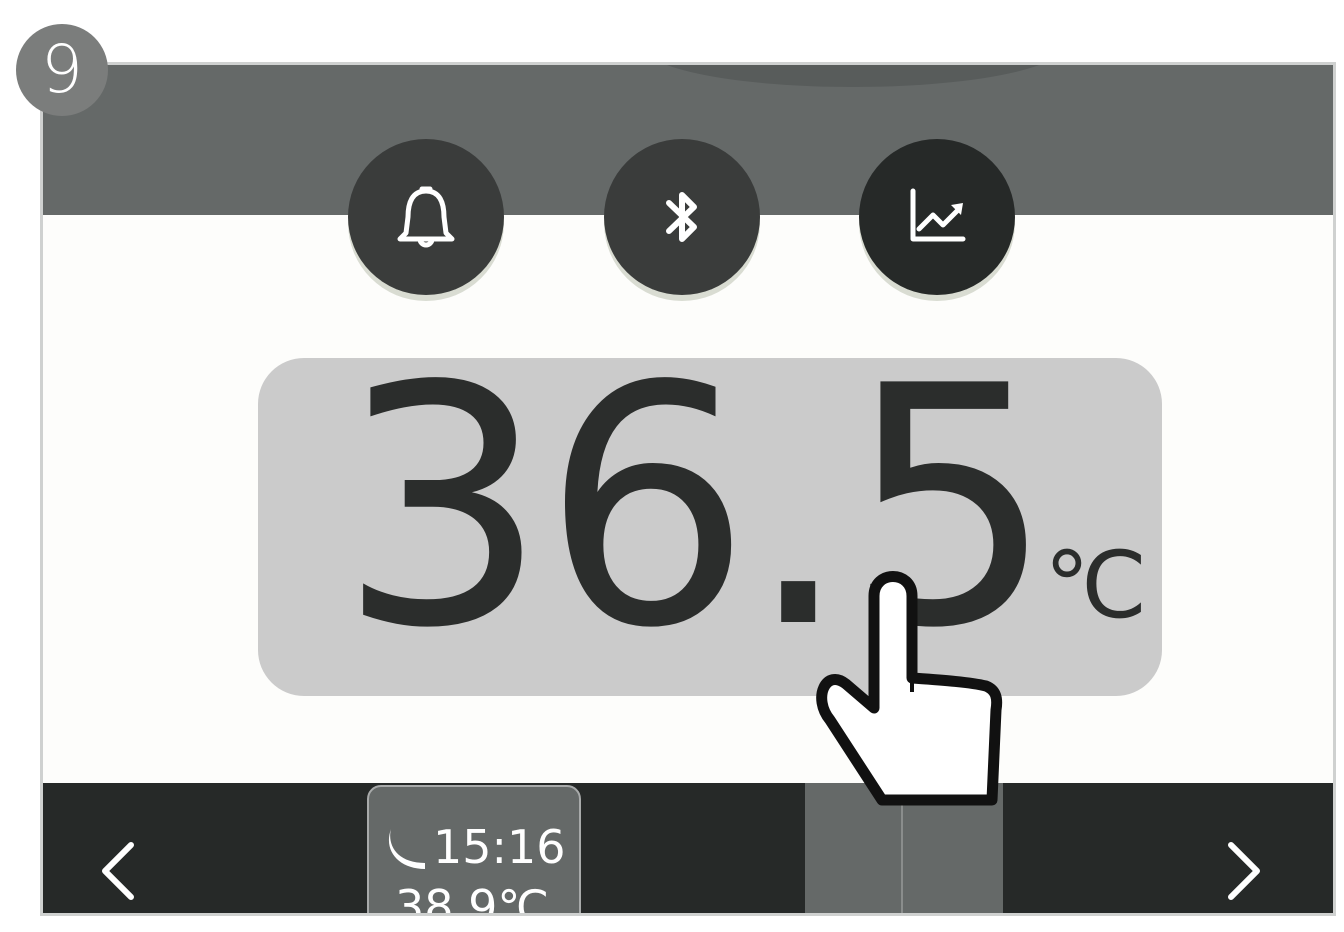 This screenshot has width=1344, height=932. Describe the element at coordinates (62, 70) in the screenshot. I see `step-number-badge: 9` at that location.